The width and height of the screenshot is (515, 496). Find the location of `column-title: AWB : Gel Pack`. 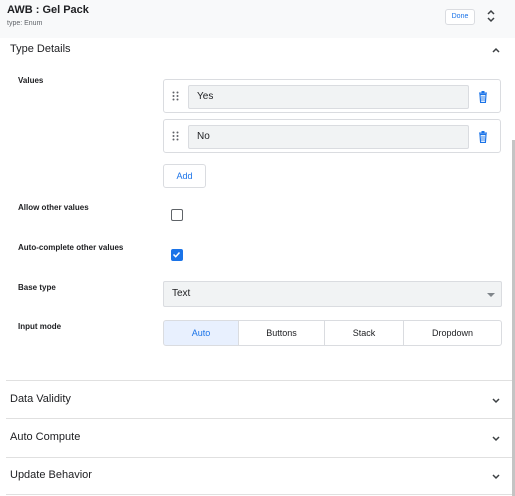

column-title: AWB : Gel Pack is located at coordinates (48, 10).